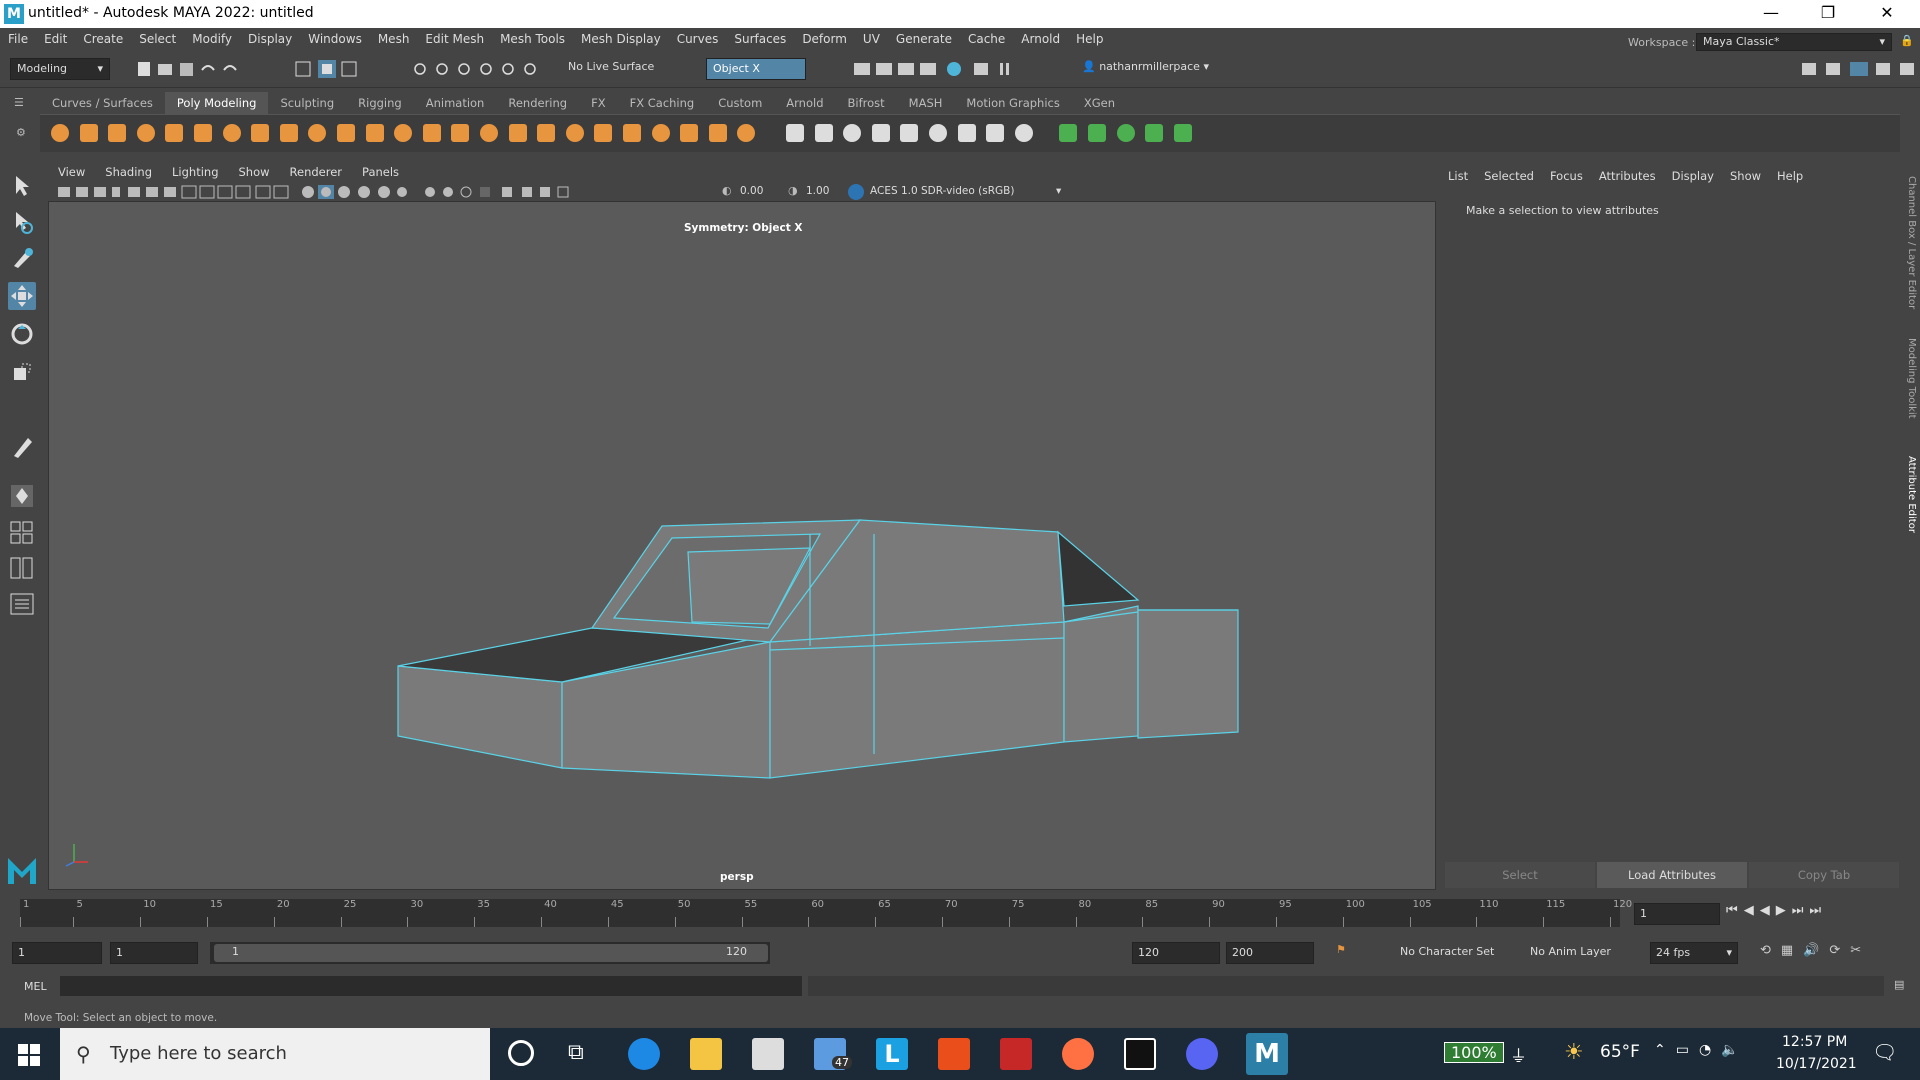  What do you see at coordinates (1270, 953) in the screenshot?
I see `animation-end-field: 200` at bounding box center [1270, 953].